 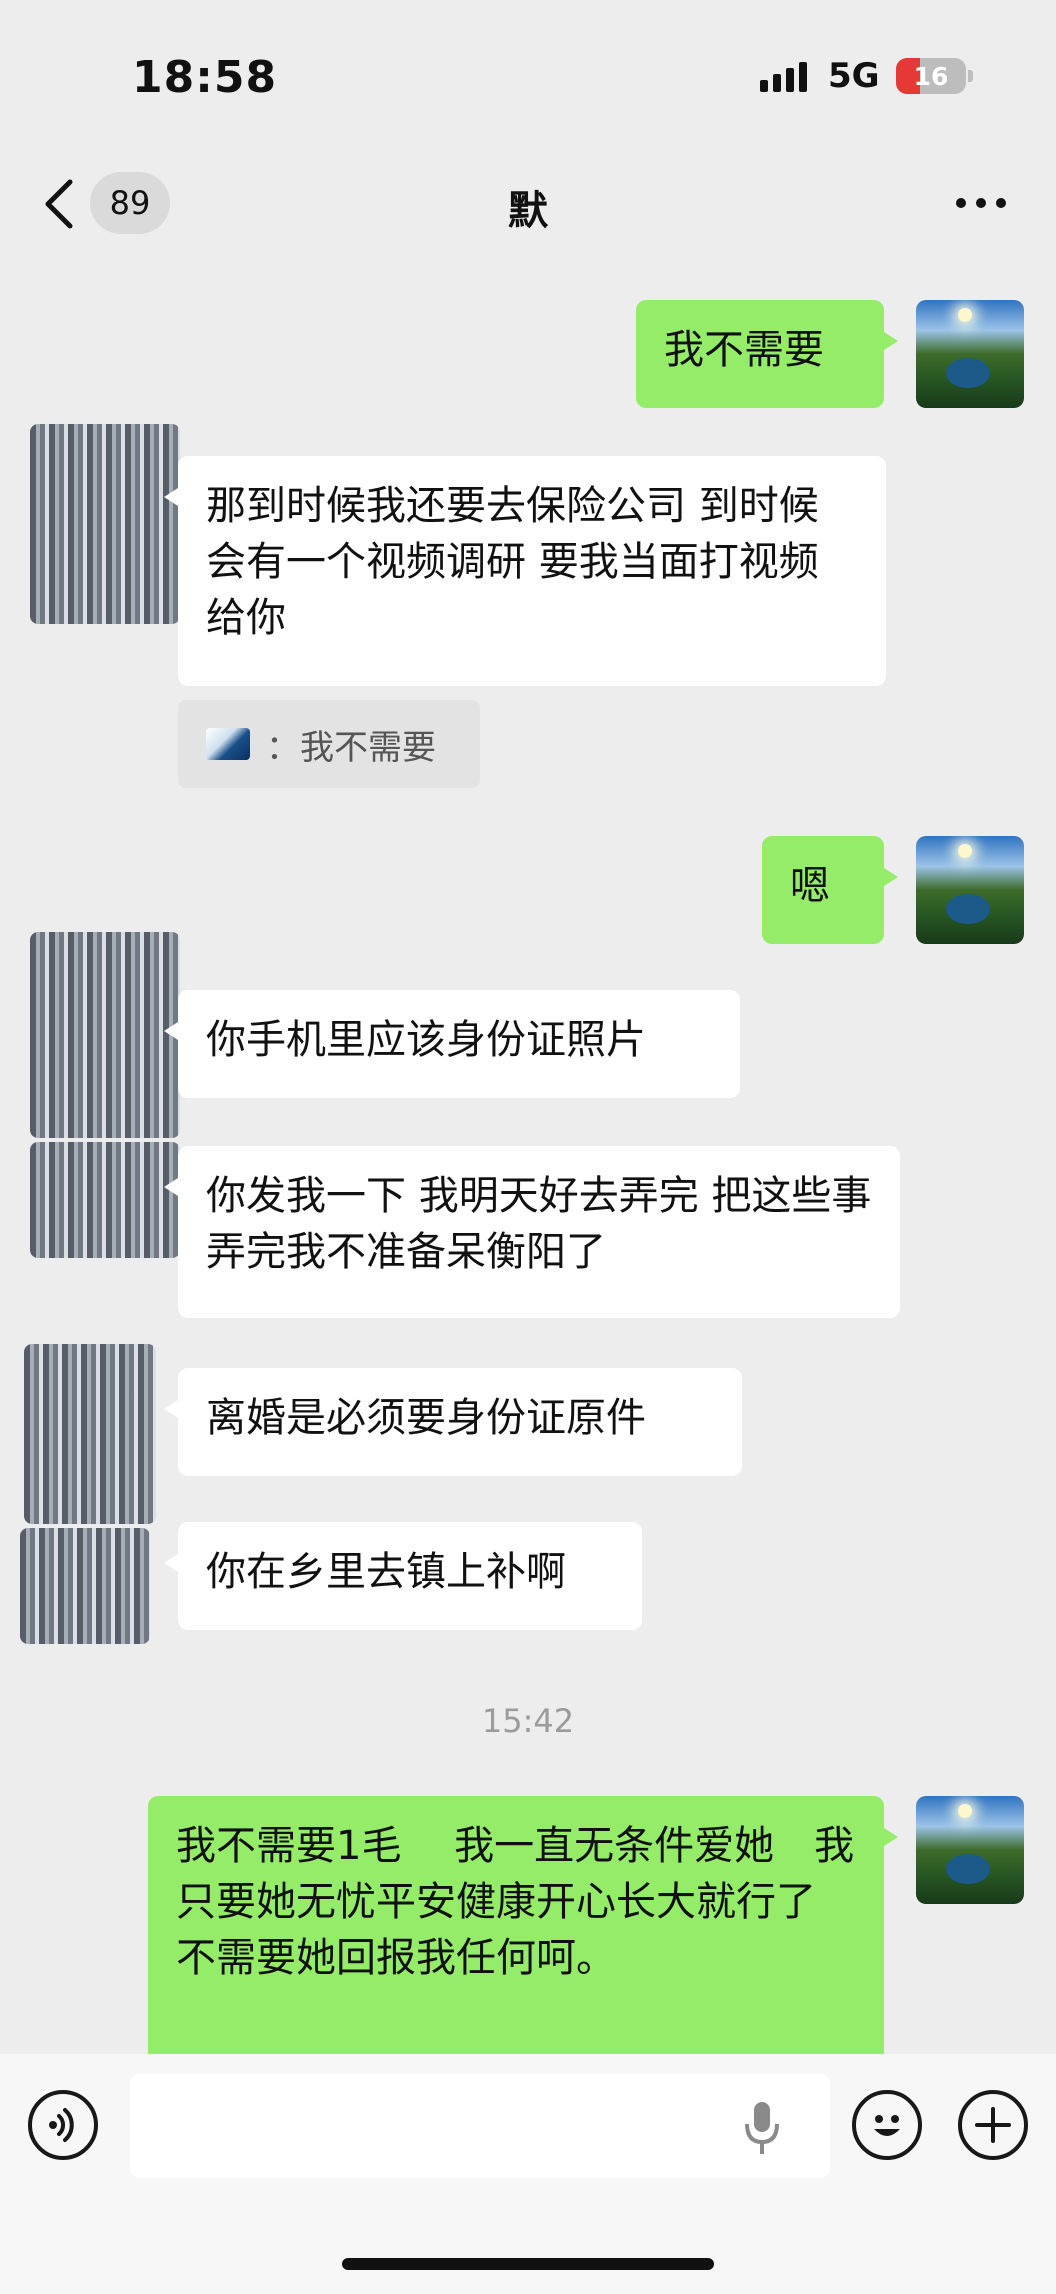 What do you see at coordinates (783, 77) in the screenshot?
I see `signal-icon` at bounding box center [783, 77].